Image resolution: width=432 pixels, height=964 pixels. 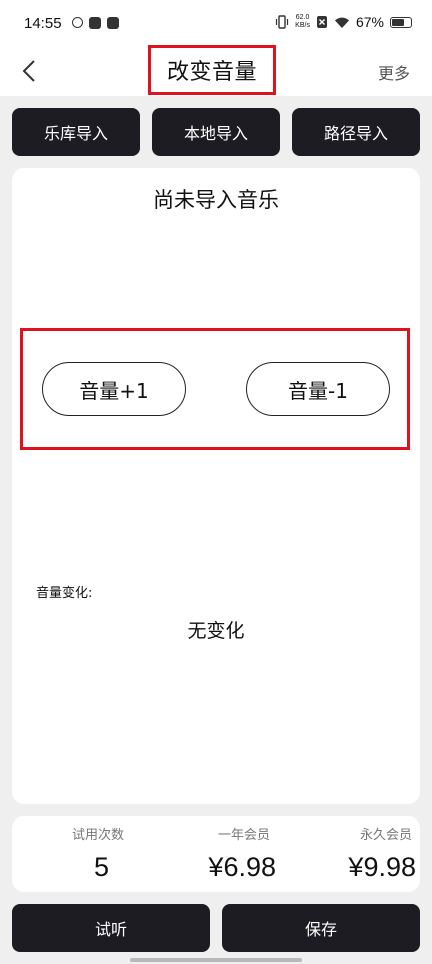 What do you see at coordinates (216, 928) in the screenshot?
I see `bottom-action-row: 试听 保存` at bounding box center [216, 928].